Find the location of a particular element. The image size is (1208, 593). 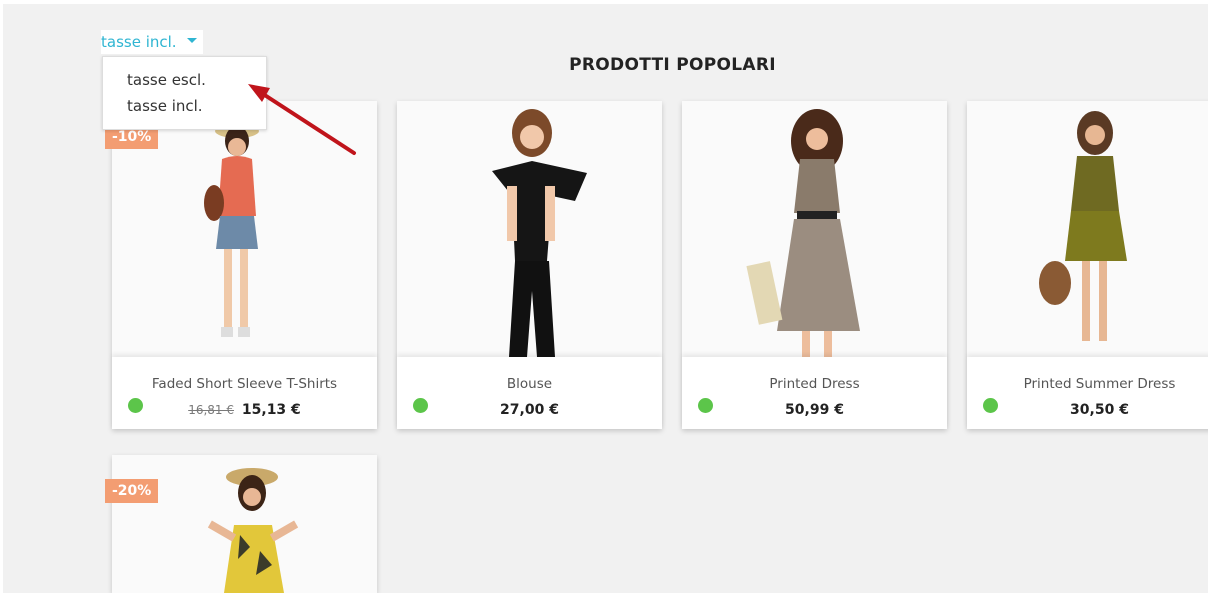

annotation-arrow-icon is located at coordinates (302, 119).